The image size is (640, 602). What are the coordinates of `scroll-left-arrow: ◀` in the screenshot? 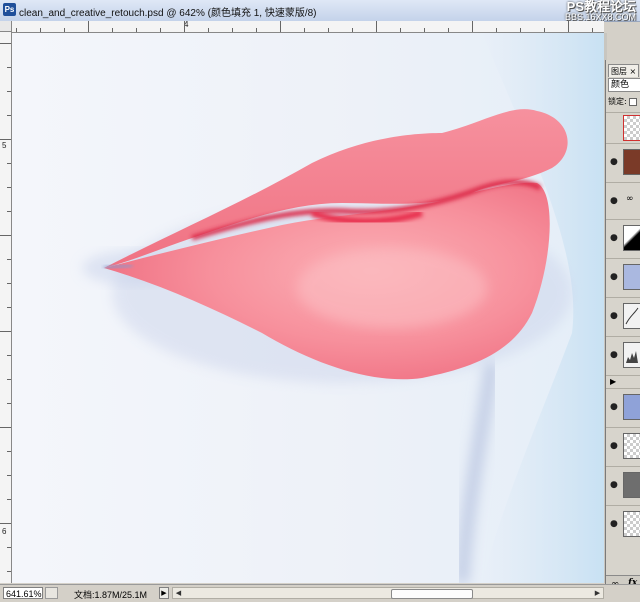 It's located at (178, 593).